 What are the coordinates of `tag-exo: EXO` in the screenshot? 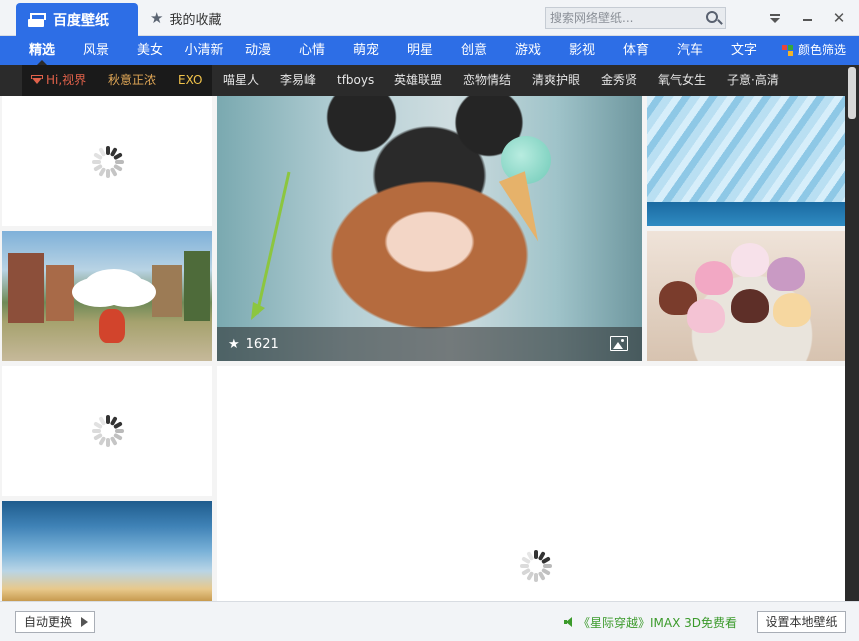 It's located at (190, 80).